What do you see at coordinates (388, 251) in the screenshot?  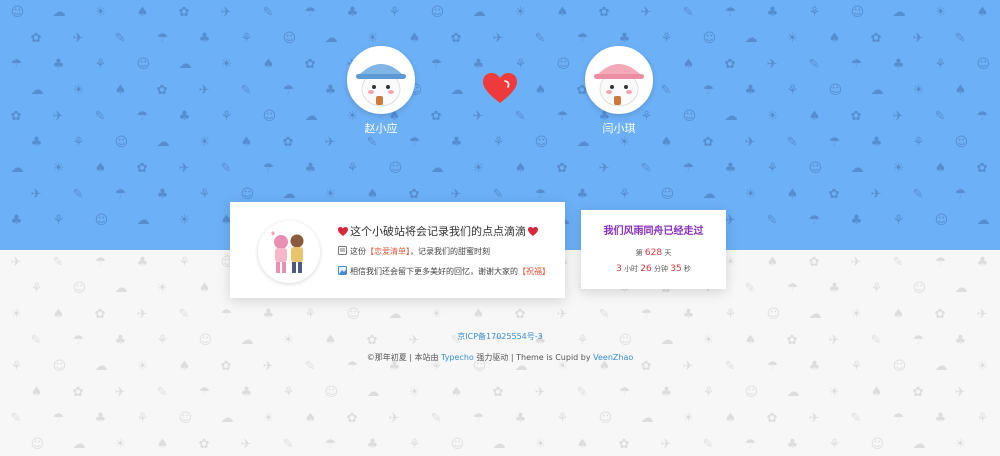 I see `love-list-link: 【恋爱清单】` at bounding box center [388, 251].